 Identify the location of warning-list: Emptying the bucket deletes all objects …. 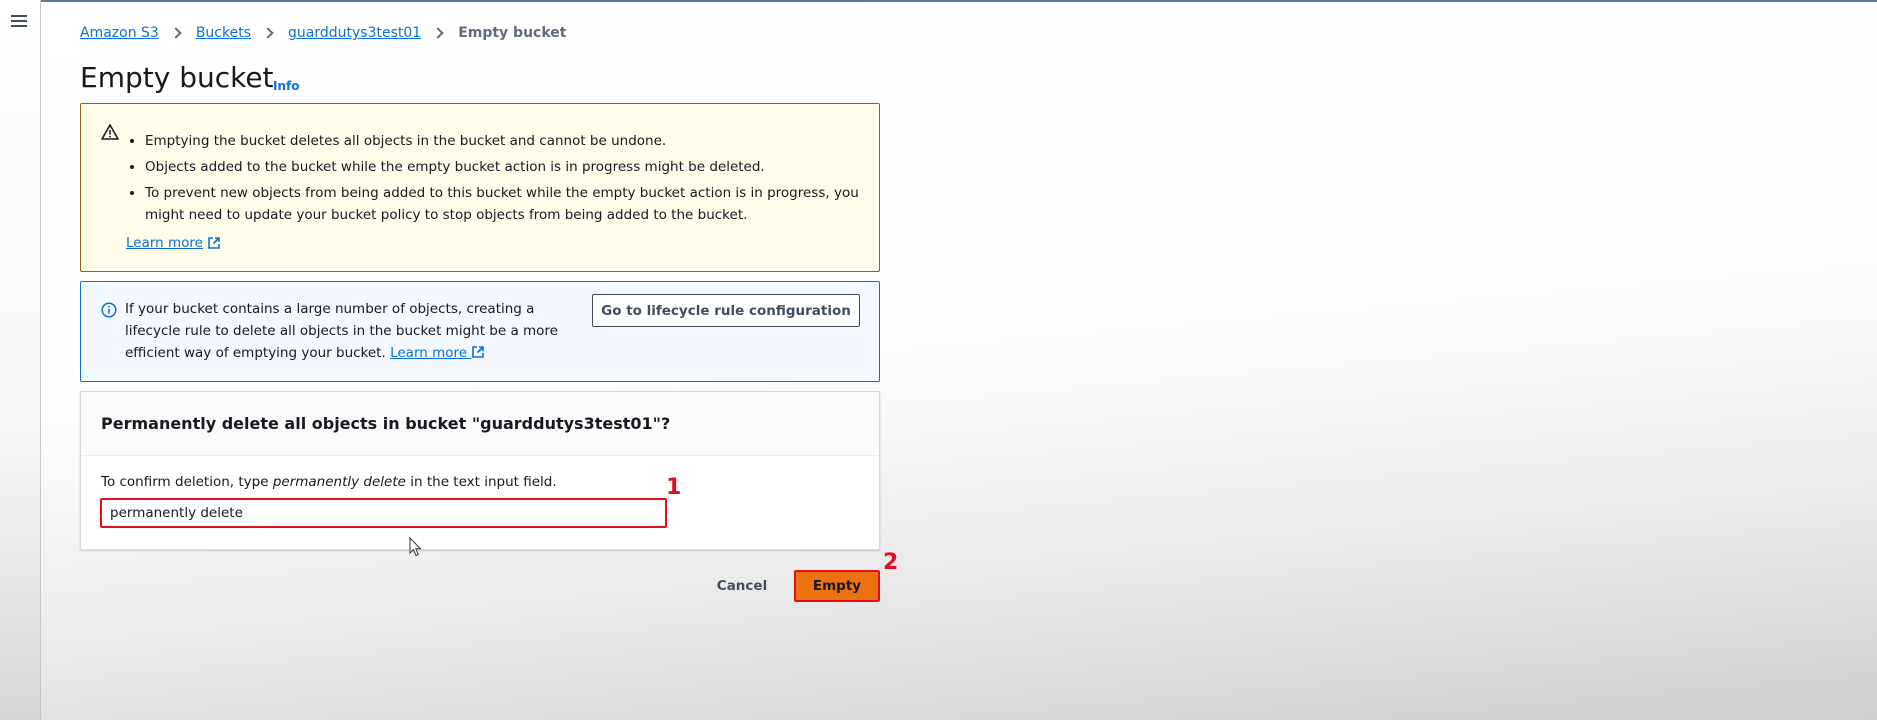
(502, 180).